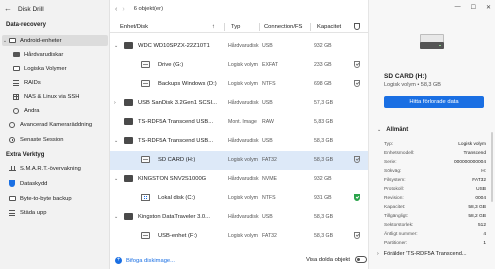 The image size is (495, 269). Describe the element at coordinates (434, 102) in the screenshot. I see `find-lost-data-button: Hitta förlorade data` at that location.